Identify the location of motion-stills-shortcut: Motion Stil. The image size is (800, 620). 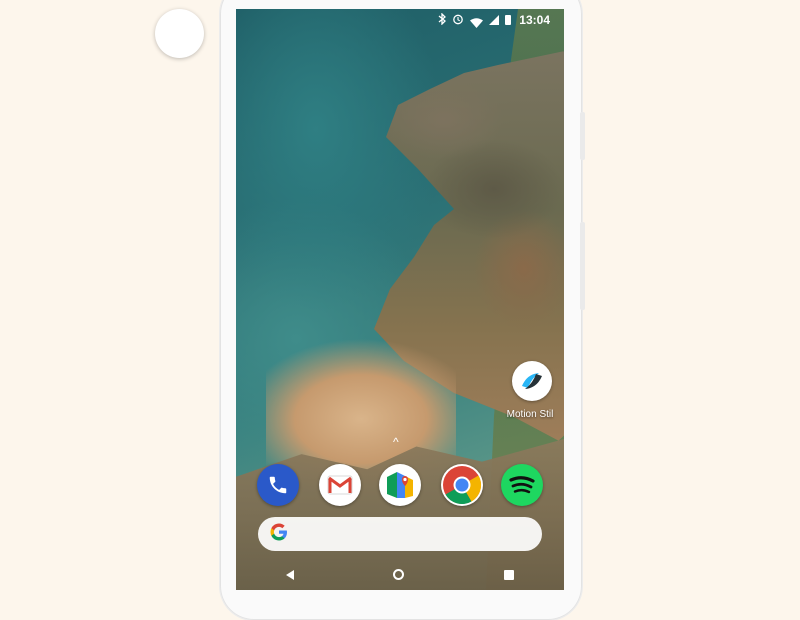
(528, 390).